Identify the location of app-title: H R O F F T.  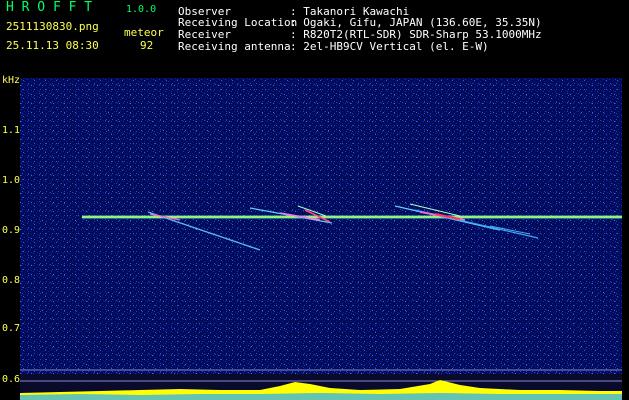
(49, 7).